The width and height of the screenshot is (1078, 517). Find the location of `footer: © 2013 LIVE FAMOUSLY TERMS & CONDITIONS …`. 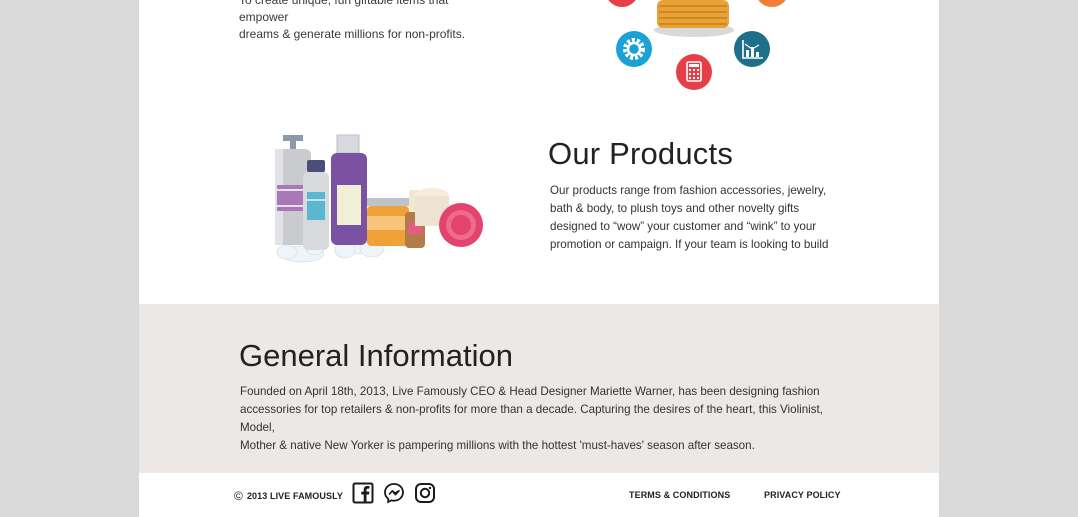

footer: © 2013 LIVE FAMOUSLY TERMS & CONDITIONS … is located at coordinates (539, 495).